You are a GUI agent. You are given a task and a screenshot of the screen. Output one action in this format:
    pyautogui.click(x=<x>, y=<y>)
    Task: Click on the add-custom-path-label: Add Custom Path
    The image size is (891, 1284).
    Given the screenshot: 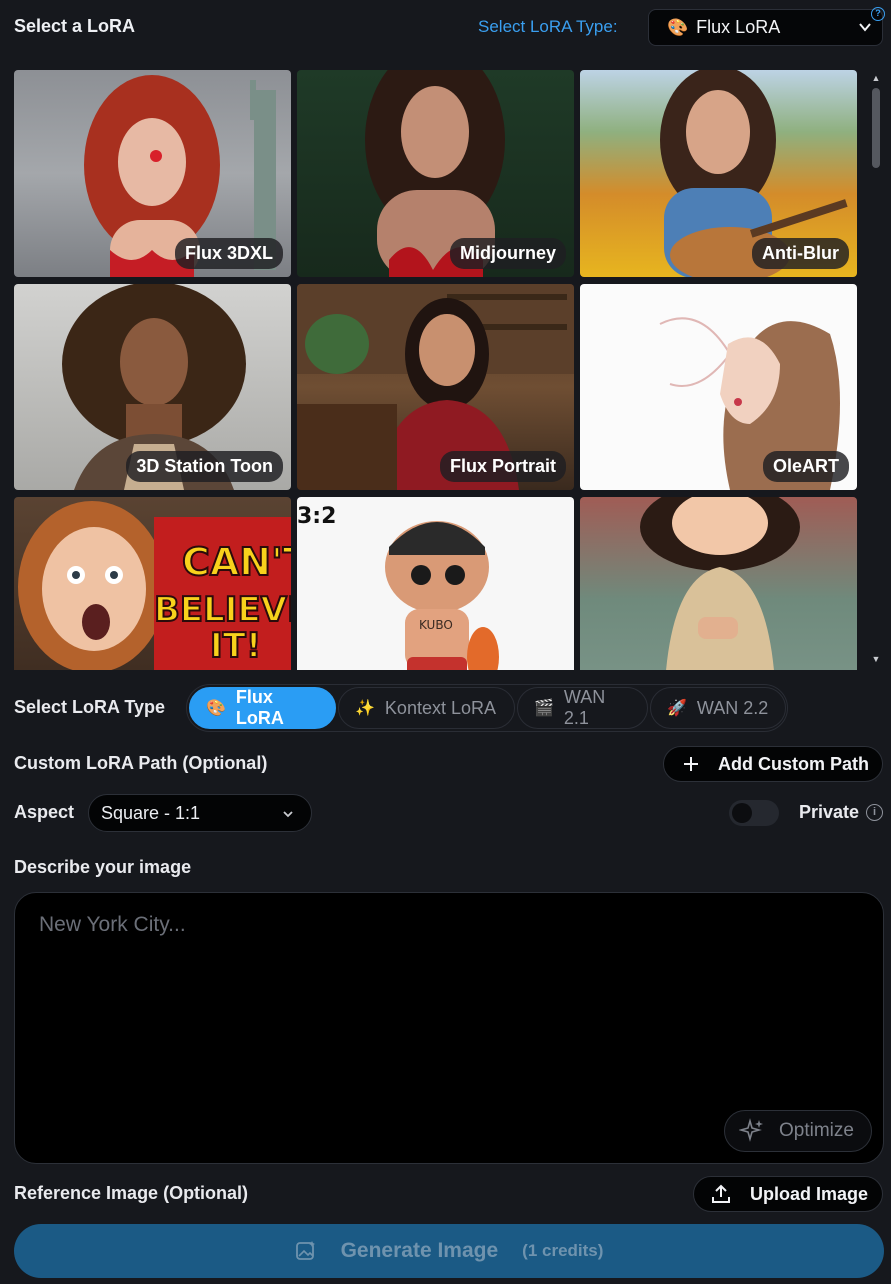 What is the action you would take?
    pyautogui.click(x=793, y=763)
    